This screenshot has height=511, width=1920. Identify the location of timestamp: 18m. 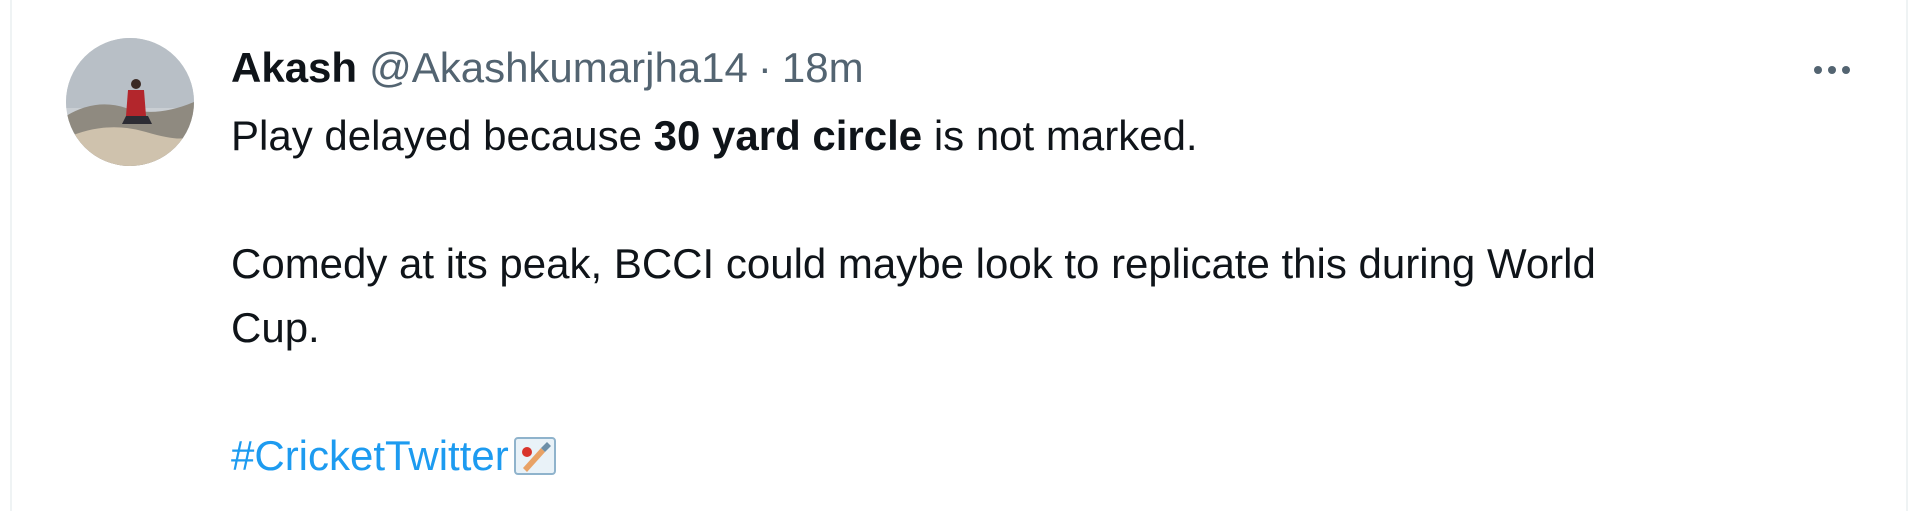
(823, 68).